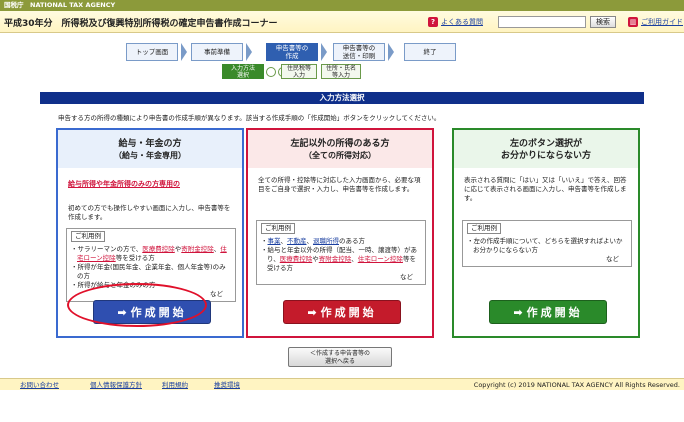 The image size is (684, 422). I want to click on faq-link: よくある質問, so click(462, 22).